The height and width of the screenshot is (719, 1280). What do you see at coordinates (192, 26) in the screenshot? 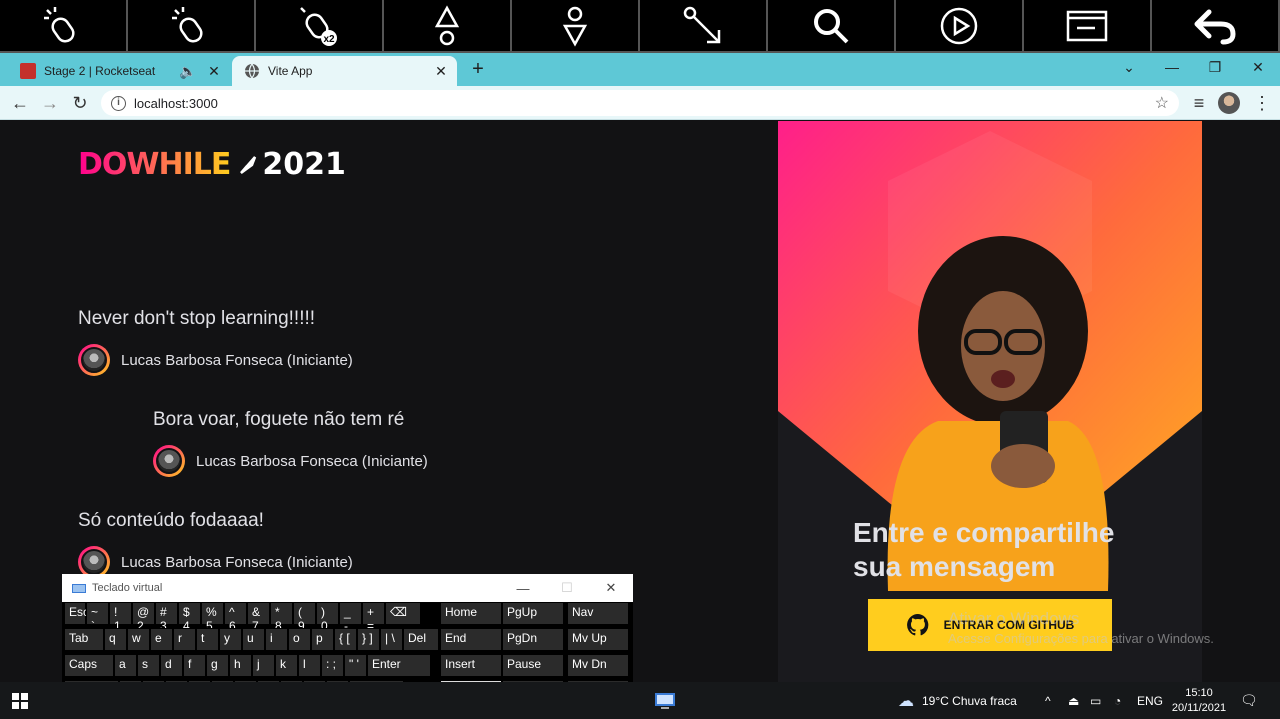
I see `right-click-button` at bounding box center [192, 26].